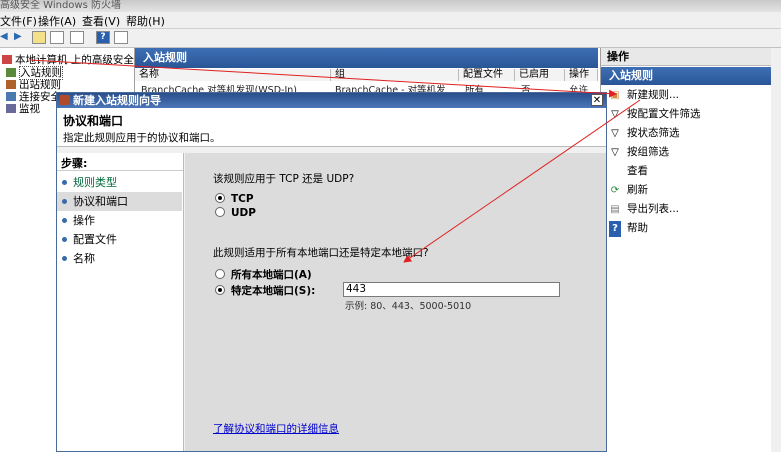 This screenshot has width=781, height=452. I want to click on menu-action: 操作(A), so click(57, 21).